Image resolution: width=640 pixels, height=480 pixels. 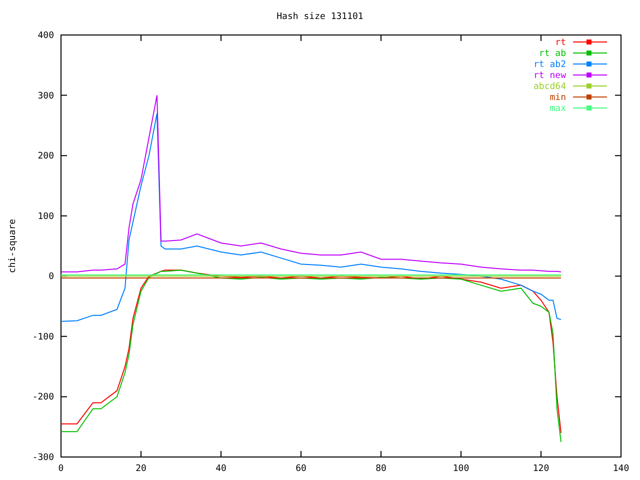 I want to click on legend-label: max, so click(x=558, y=109).